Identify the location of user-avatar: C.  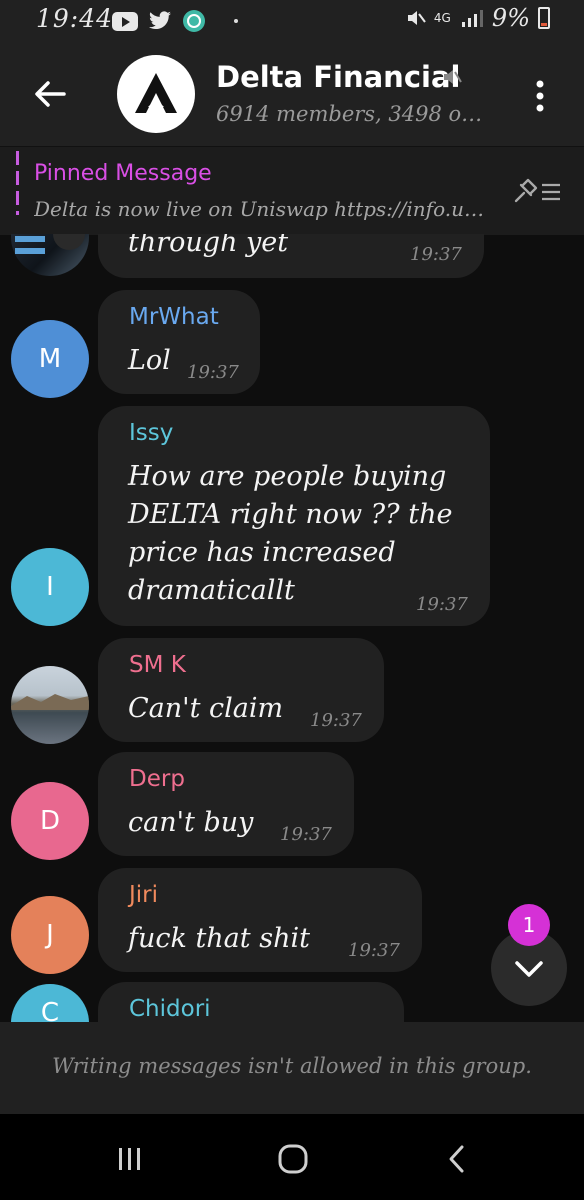
(50, 1003).